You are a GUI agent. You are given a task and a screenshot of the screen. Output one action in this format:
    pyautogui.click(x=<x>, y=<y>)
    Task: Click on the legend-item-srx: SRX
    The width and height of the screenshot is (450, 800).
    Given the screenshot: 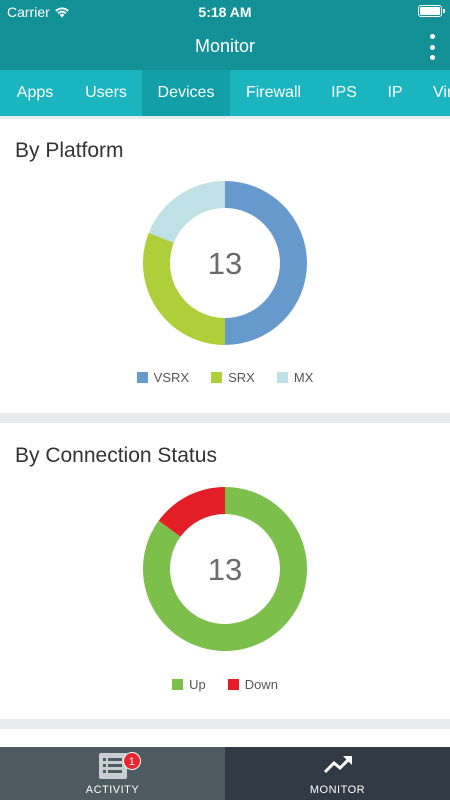 What is the action you would take?
    pyautogui.click(x=233, y=377)
    